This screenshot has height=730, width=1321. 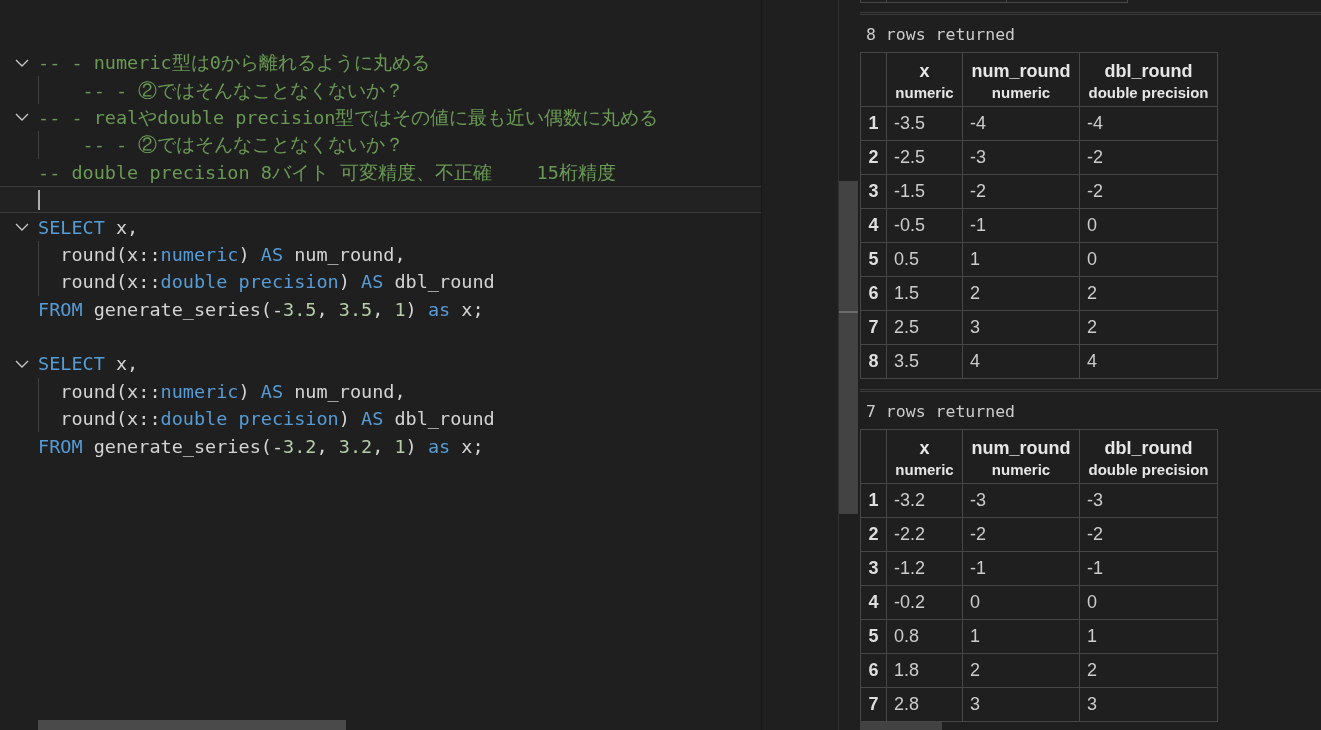 What do you see at coordinates (924, 123) in the screenshot?
I see `table-cell: -3.5` at bounding box center [924, 123].